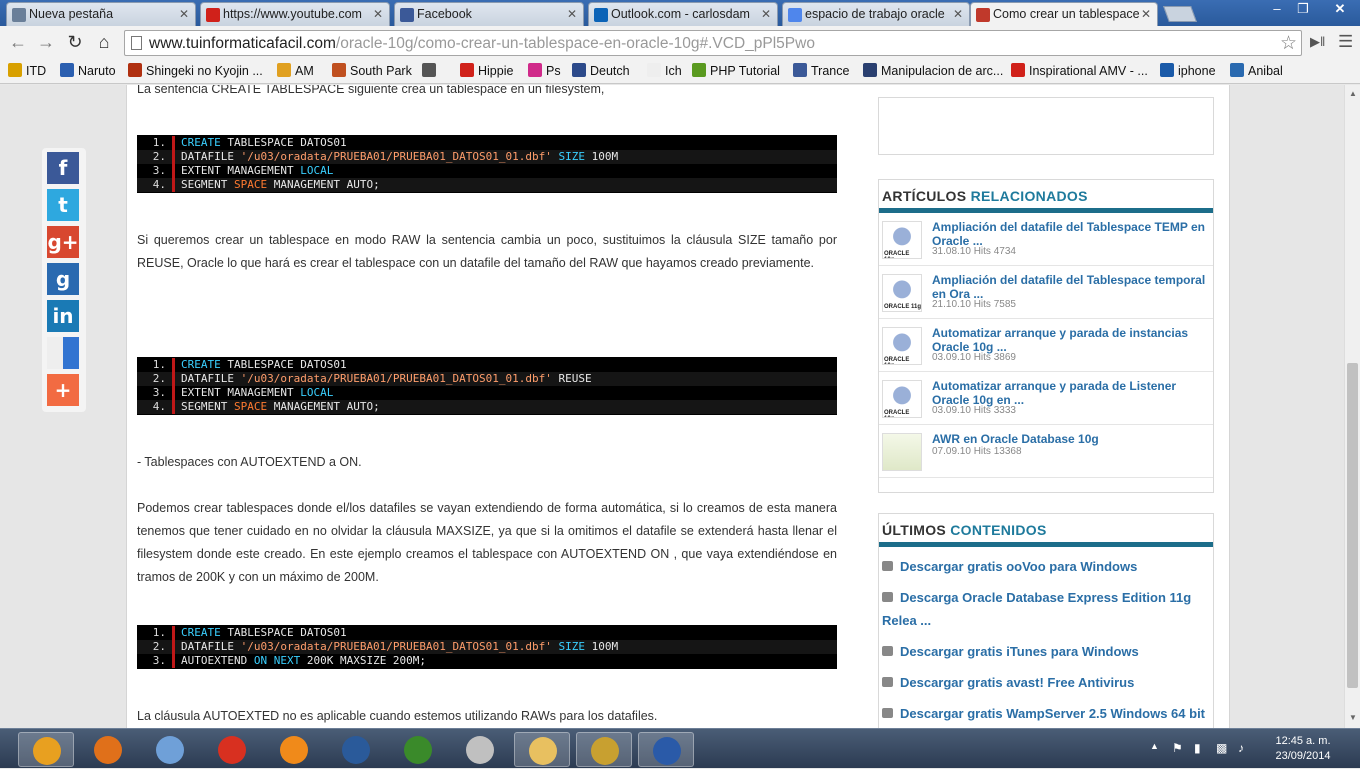 This screenshot has width=1360, height=769. What do you see at coordinates (304, 71) in the screenshot?
I see `bookmark-label: AM` at bounding box center [304, 71].